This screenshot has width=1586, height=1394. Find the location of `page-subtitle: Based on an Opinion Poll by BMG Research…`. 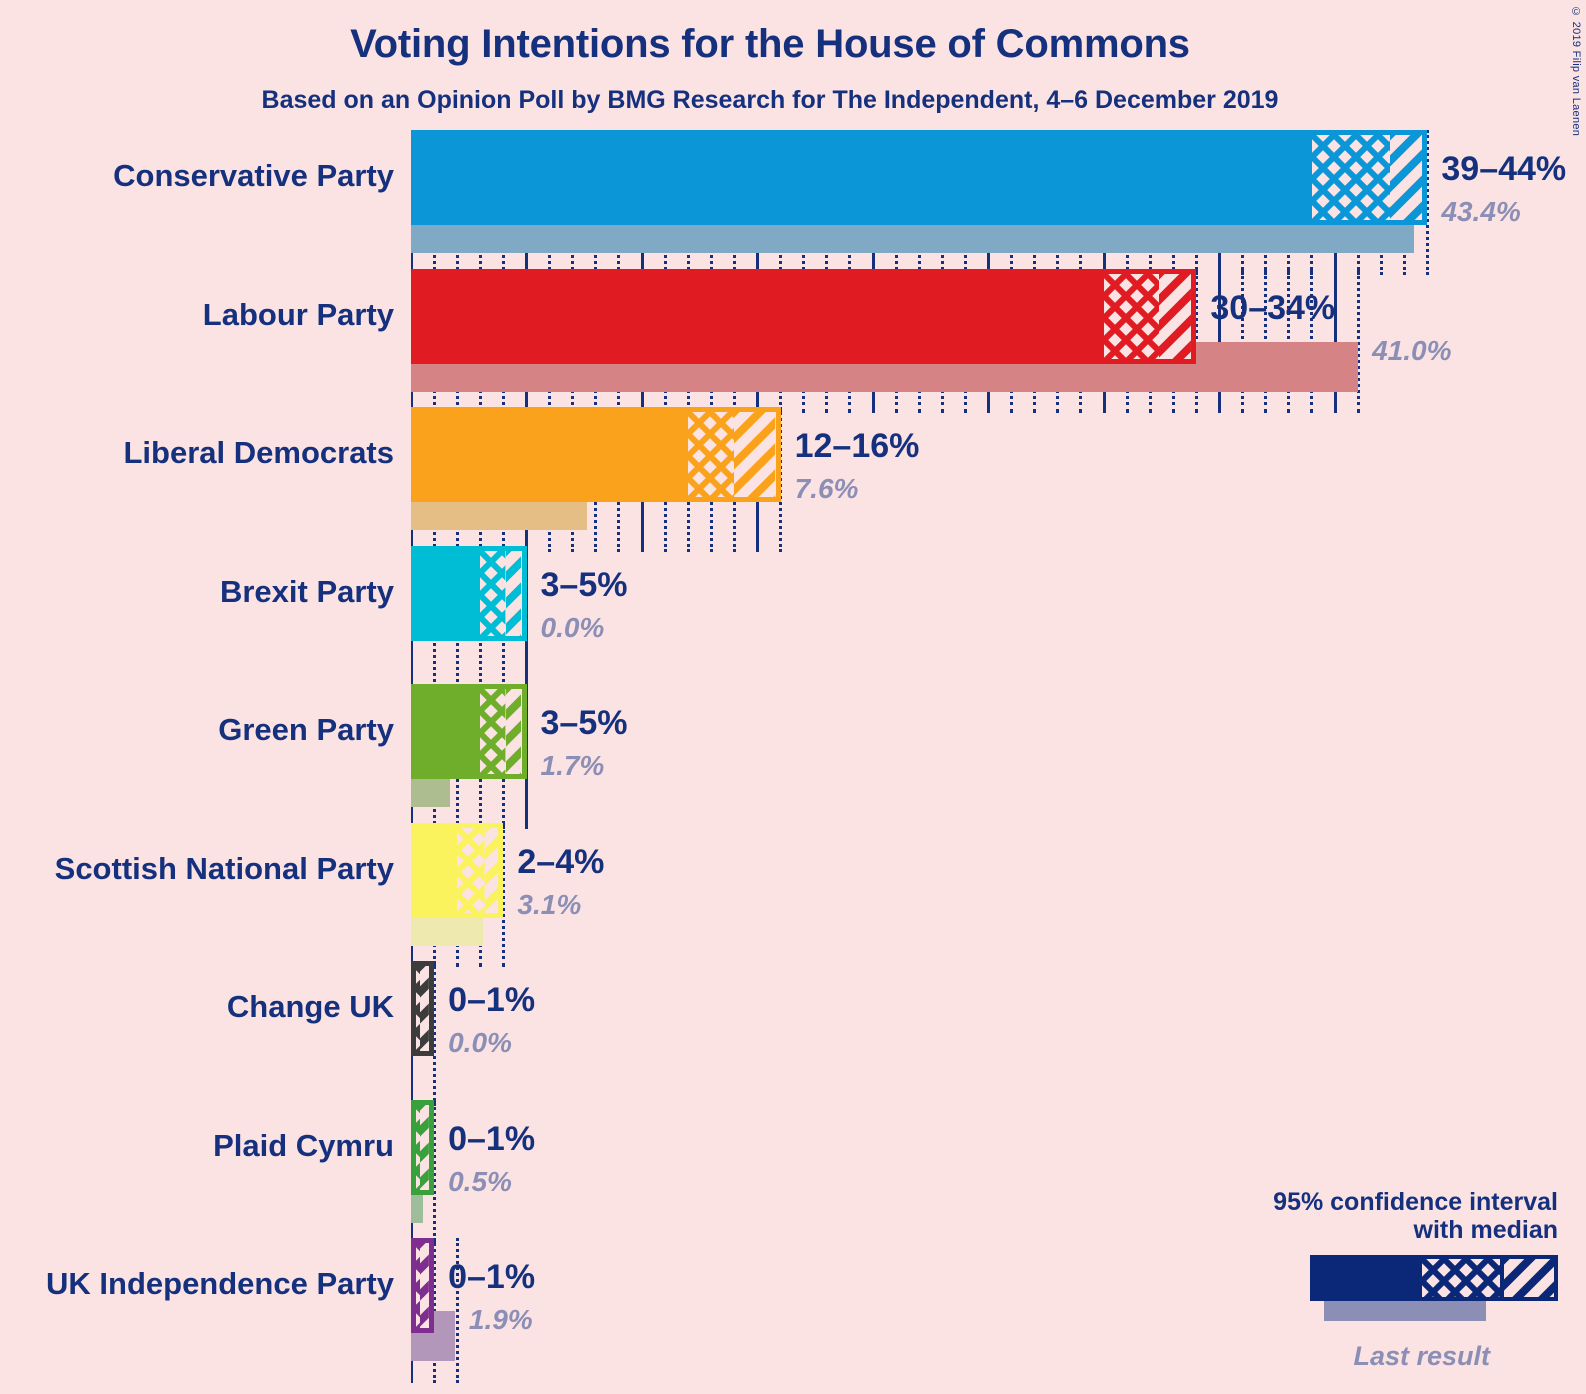

page-subtitle: Based on an Opinion Poll by BMG Research… is located at coordinates (770, 100).